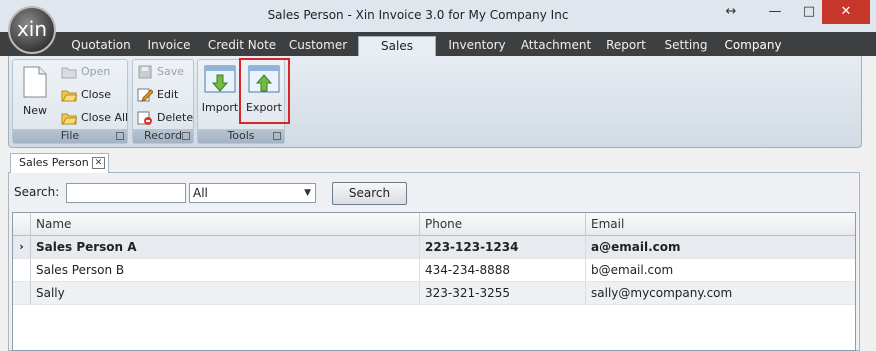  What do you see at coordinates (96, 94) in the screenshot?
I see `close-button-label: Close` at bounding box center [96, 94].